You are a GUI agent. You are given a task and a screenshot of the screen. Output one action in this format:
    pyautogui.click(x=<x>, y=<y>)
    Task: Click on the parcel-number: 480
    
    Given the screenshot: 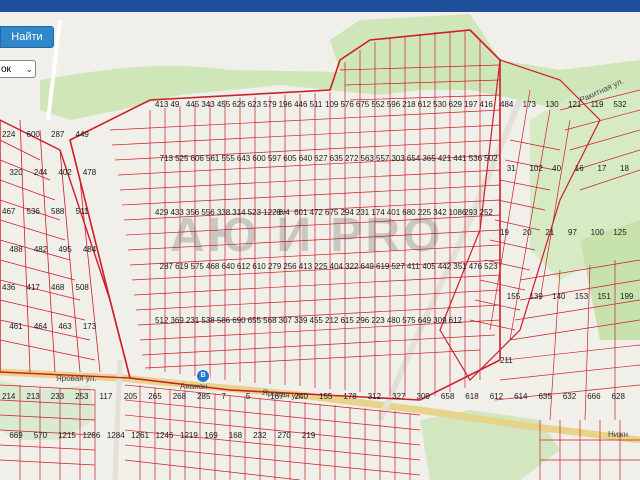 What is the action you would take?
    pyautogui.click(x=393, y=320)
    